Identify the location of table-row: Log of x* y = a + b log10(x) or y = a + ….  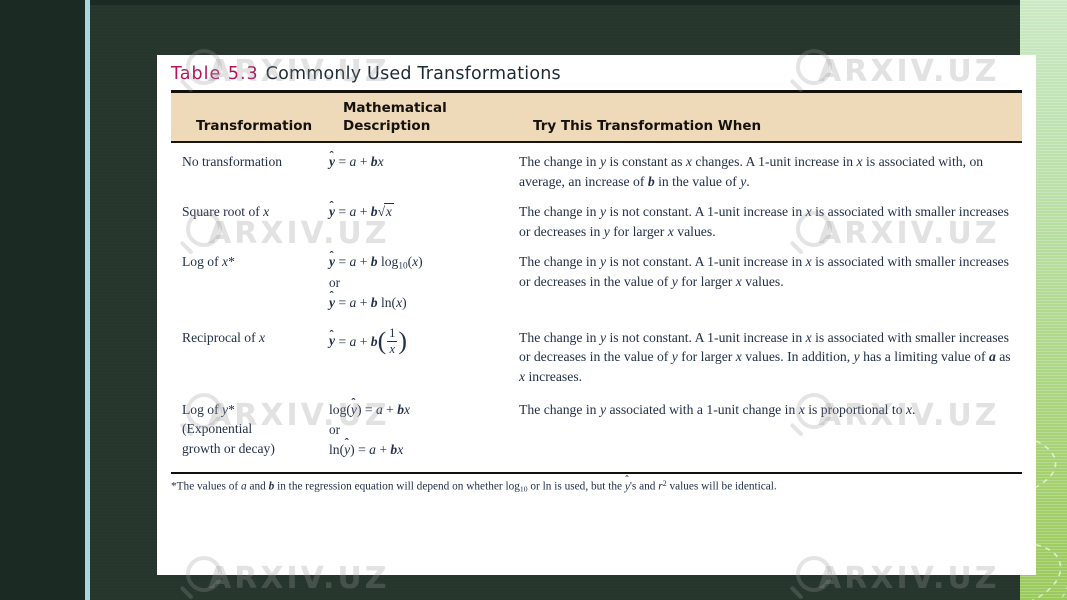
(596, 282).